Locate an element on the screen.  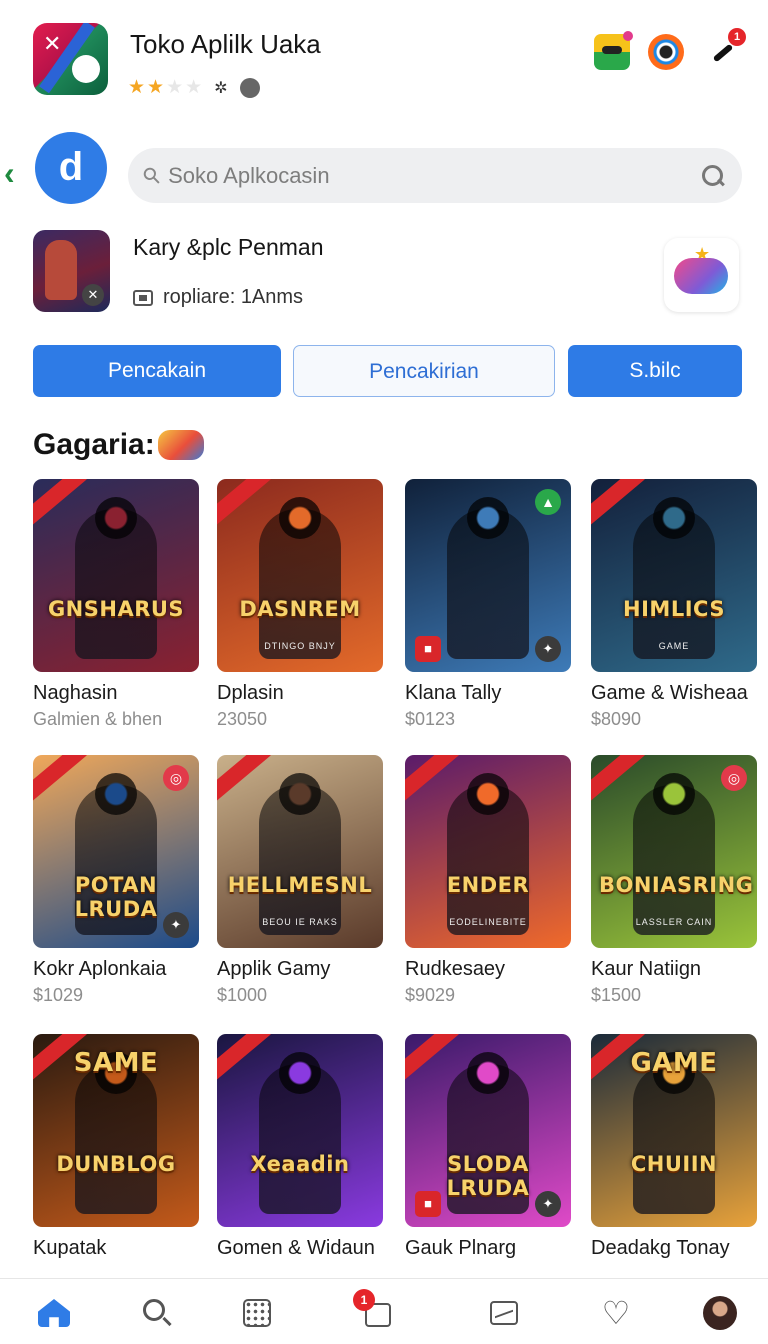
game-card: ▲ ■ ✦ Klana Tally $0123 is located at coordinates (488, 604).